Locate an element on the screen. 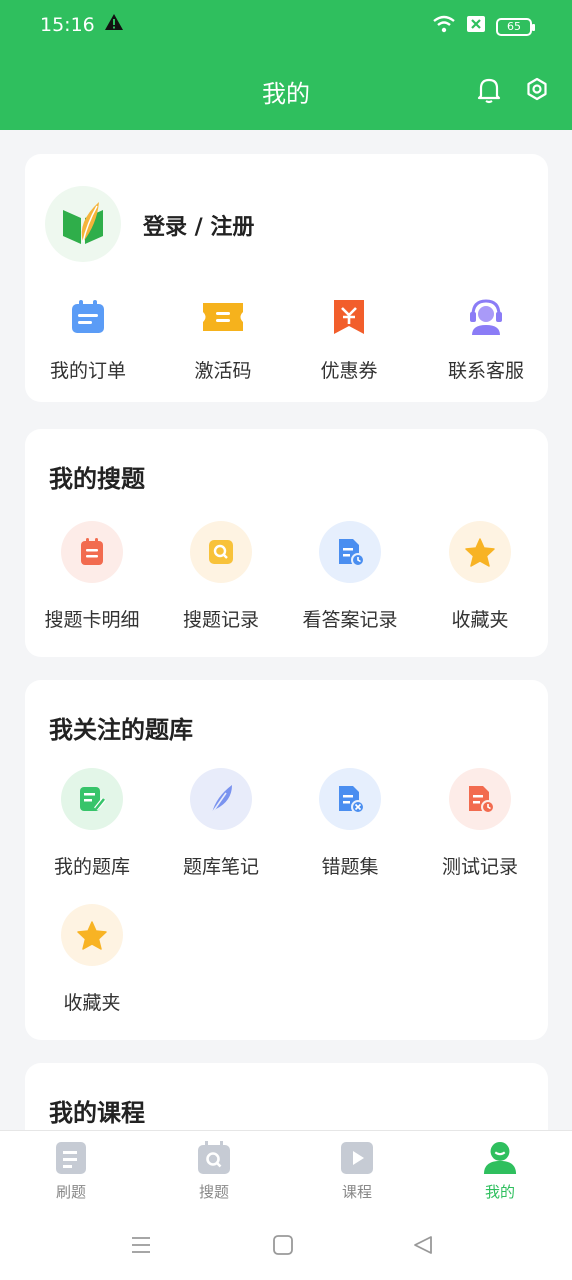 This screenshot has height=1280, width=572. wrong-questions: 错题集 is located at coordinates (350, 823).